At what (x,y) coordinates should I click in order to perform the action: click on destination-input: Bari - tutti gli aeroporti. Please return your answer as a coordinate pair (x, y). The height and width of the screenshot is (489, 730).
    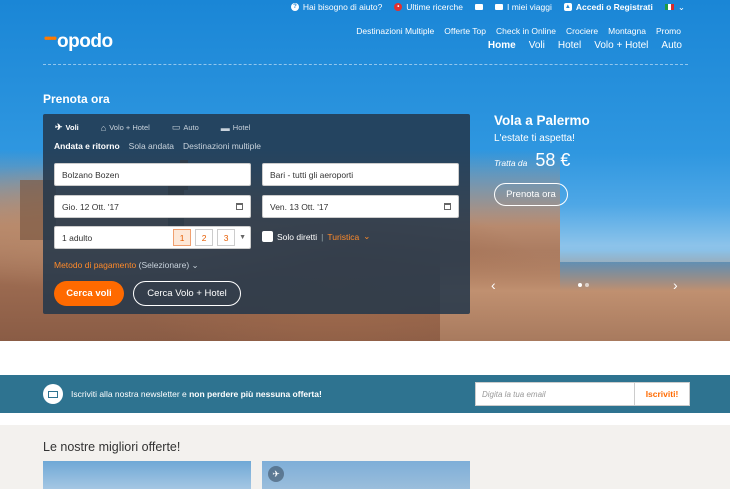
    Looking at the image, I should click on (360, 174).